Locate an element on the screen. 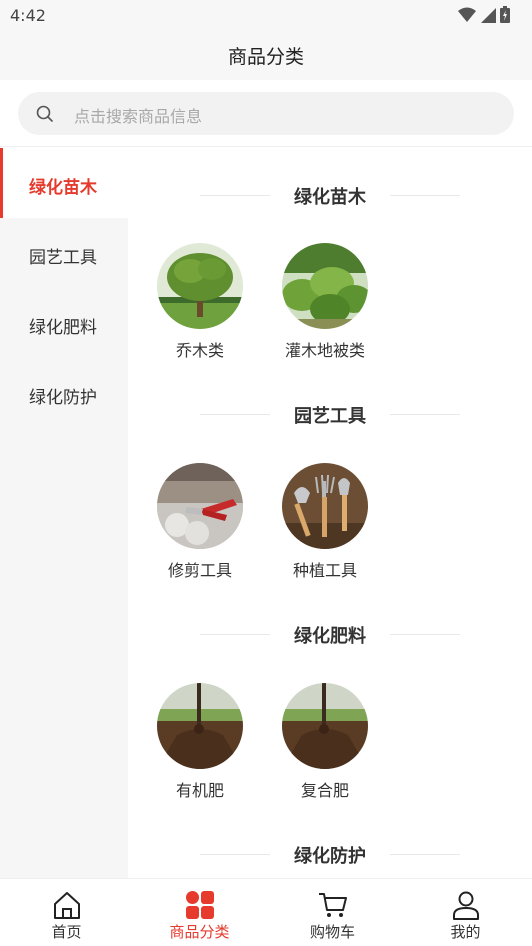  category-item-trees: 乔木类 is located at coordinates (200, 308).